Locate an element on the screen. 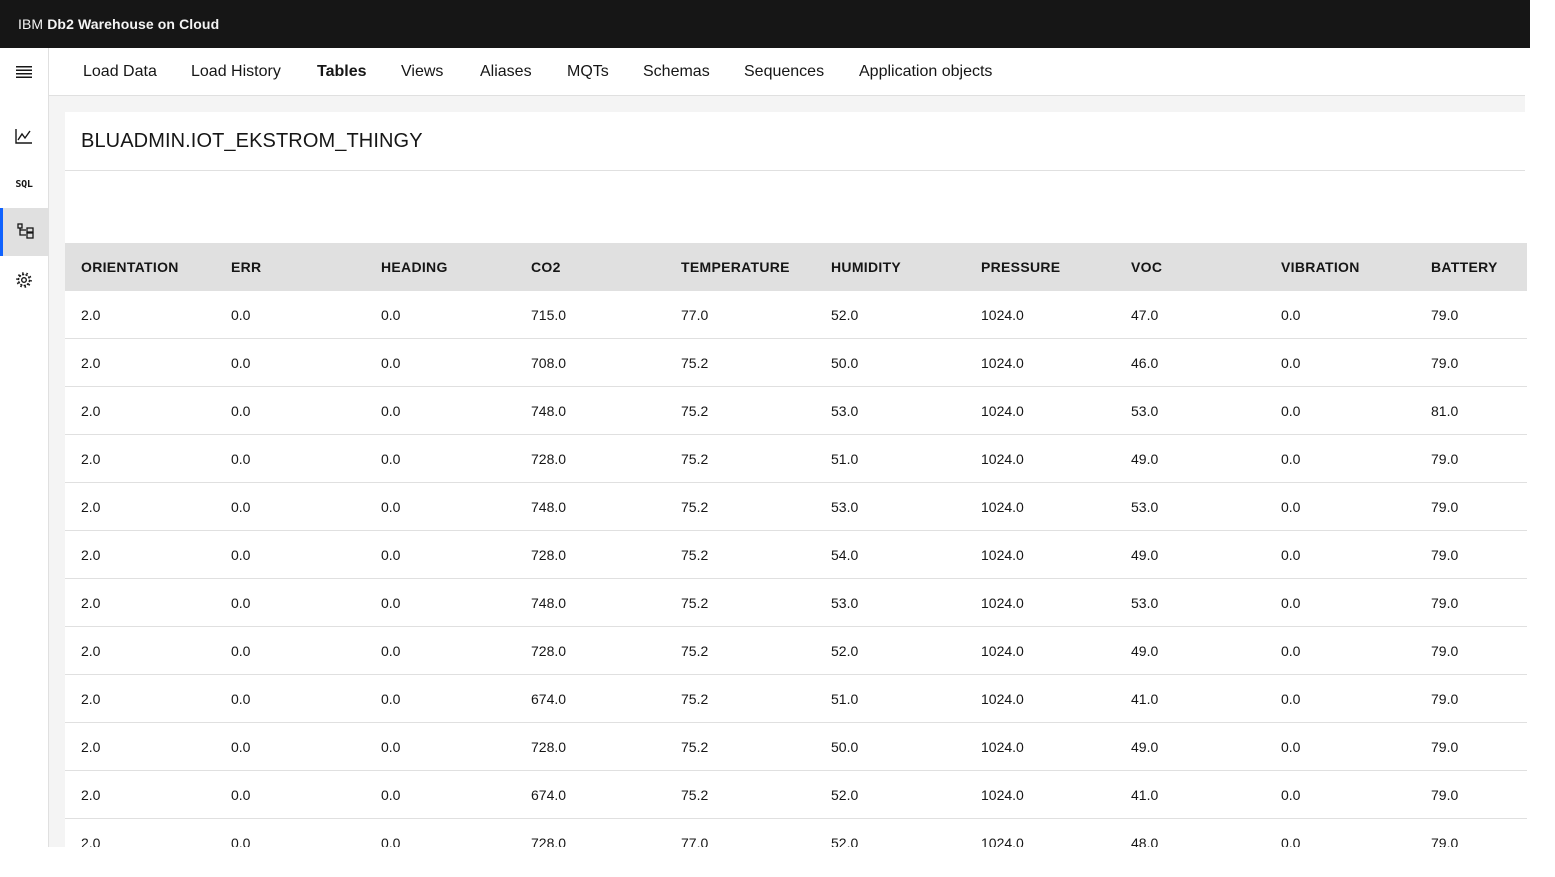 Image resolution: width=1555 pixels, height=877 pixels. settings-button is located at coordinates (24, 280).